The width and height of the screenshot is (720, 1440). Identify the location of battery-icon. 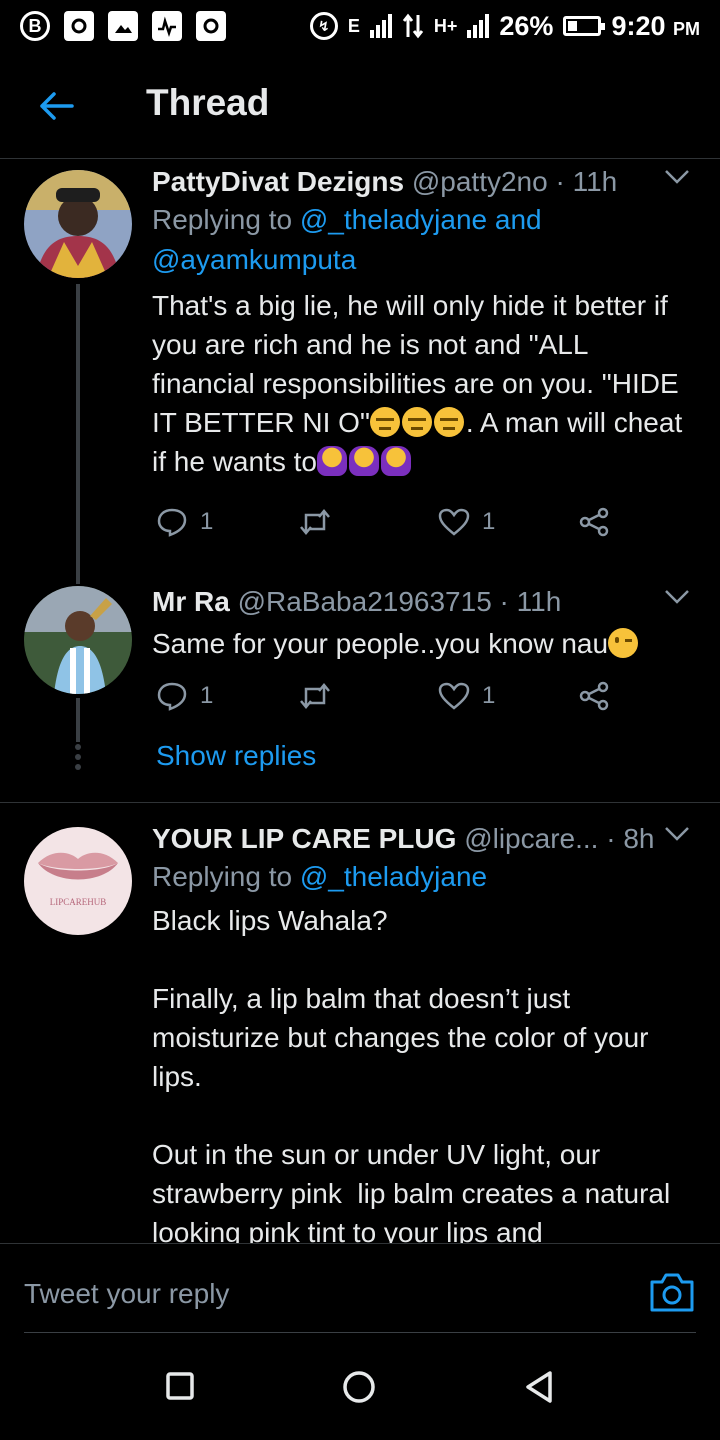
(584, 26).